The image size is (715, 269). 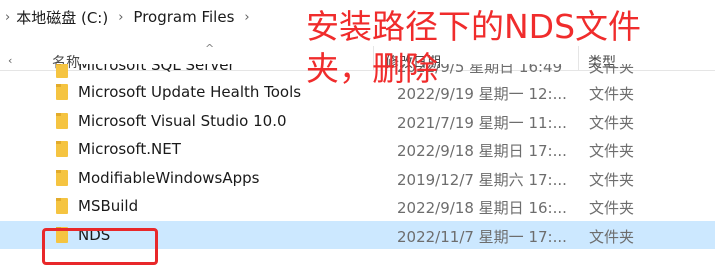 What do you see at coordinates (129, 149) in the screenshot?
I see `file-name: Microsoft.NET` at bounding box center [129, 149].